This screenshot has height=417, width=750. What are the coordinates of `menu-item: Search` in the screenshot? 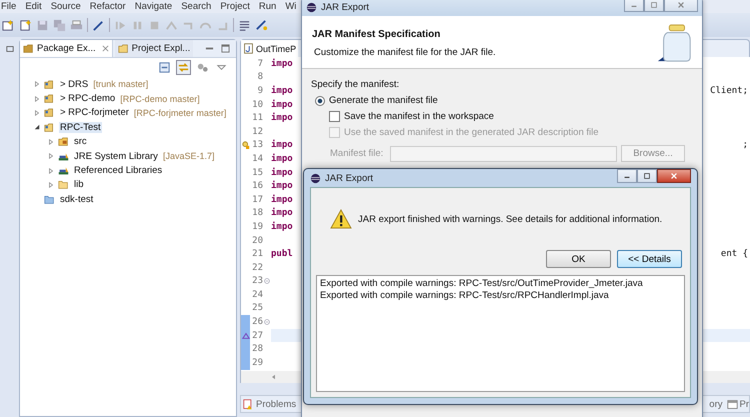 It's located at (196, 6).